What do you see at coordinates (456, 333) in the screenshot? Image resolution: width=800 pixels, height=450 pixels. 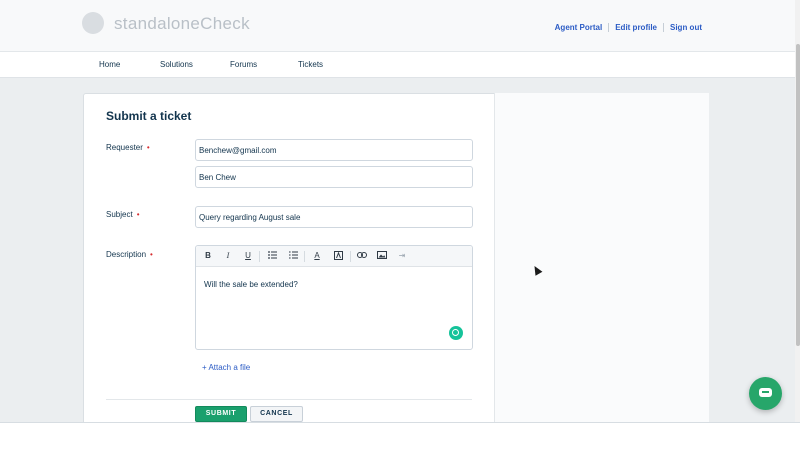 I see `grammarly-icon` at bounding box center [456, 333].